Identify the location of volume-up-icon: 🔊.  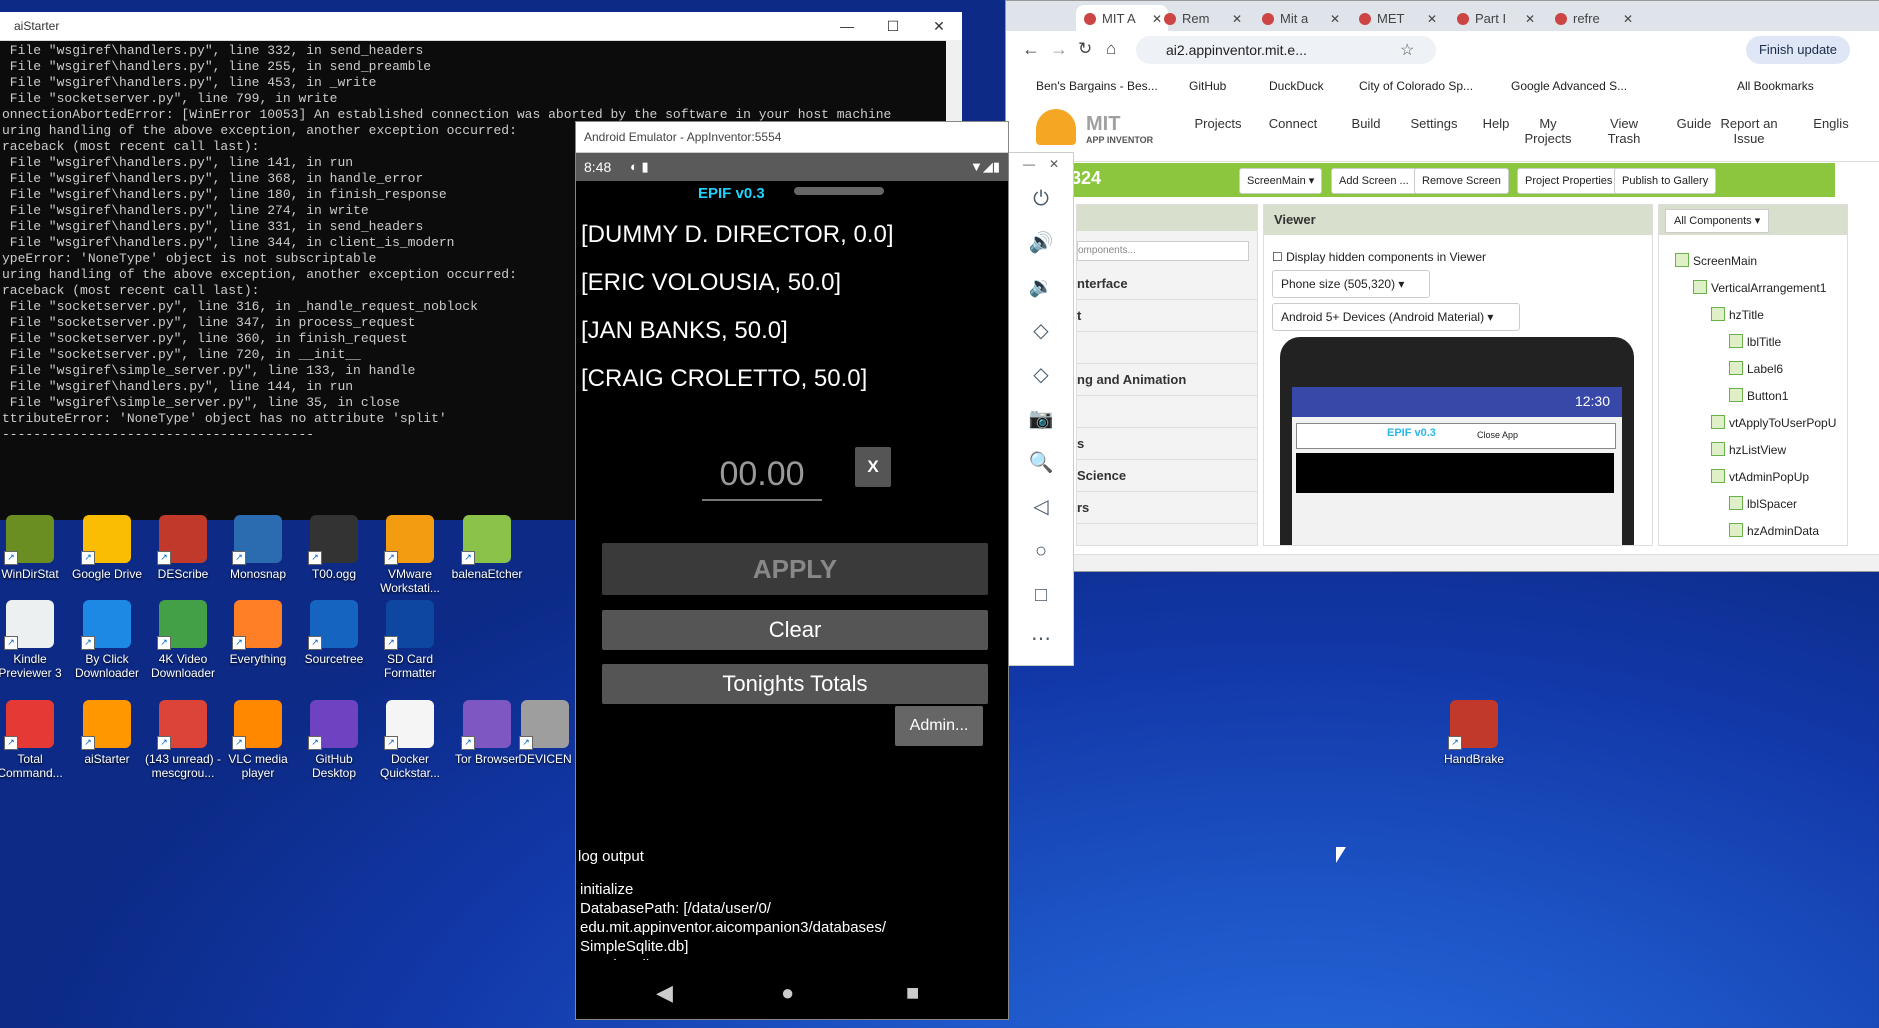
(1041, 243).